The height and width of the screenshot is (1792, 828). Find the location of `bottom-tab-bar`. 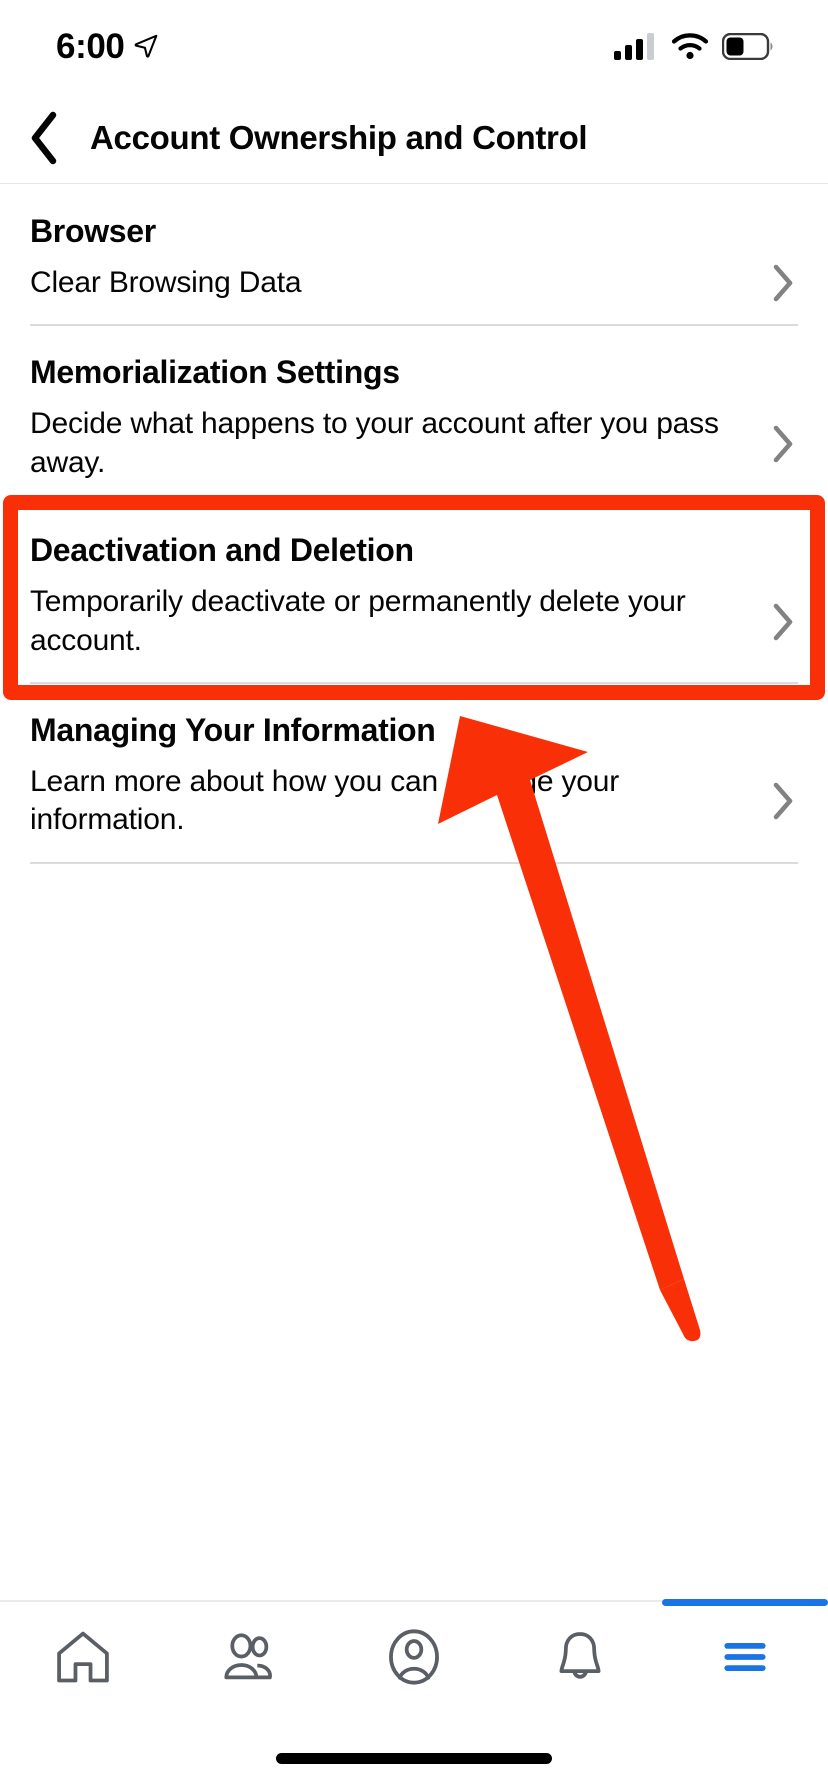

bottom-tab-bar is located at coordinates (414, 1656).